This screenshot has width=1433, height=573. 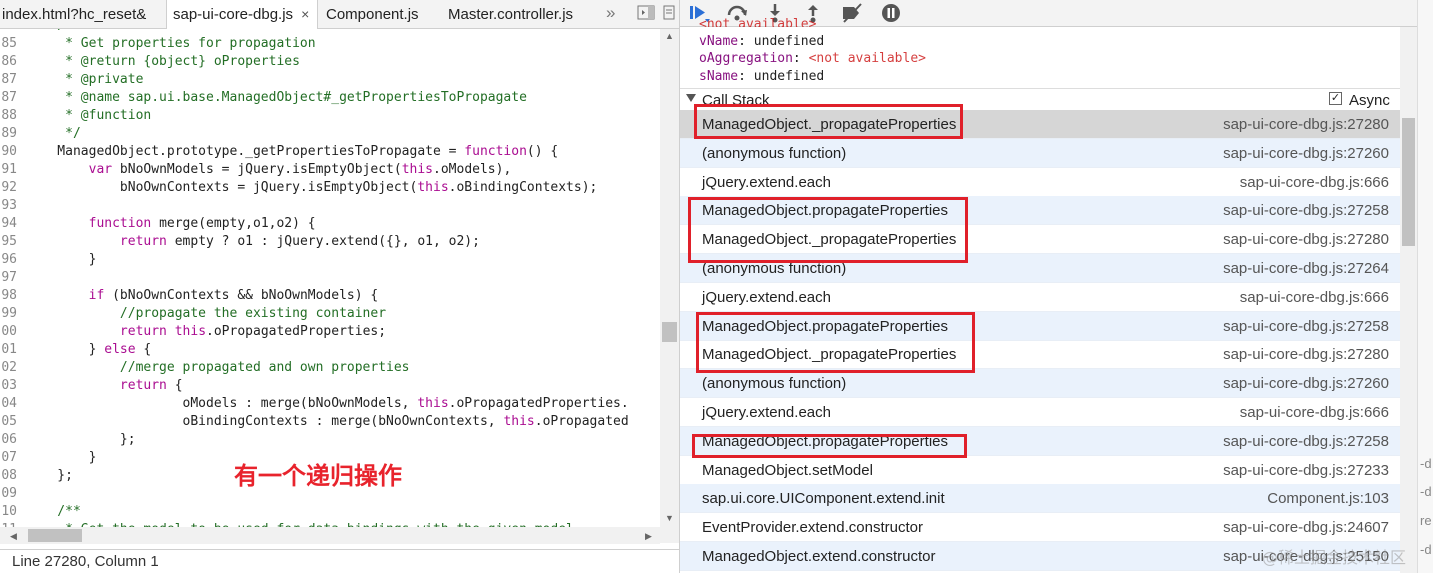 What do you see at coordinates (318, 476) in the screenshot?
I see `annotation-text: 有一个递归操作` at bounding box center [318, 476].